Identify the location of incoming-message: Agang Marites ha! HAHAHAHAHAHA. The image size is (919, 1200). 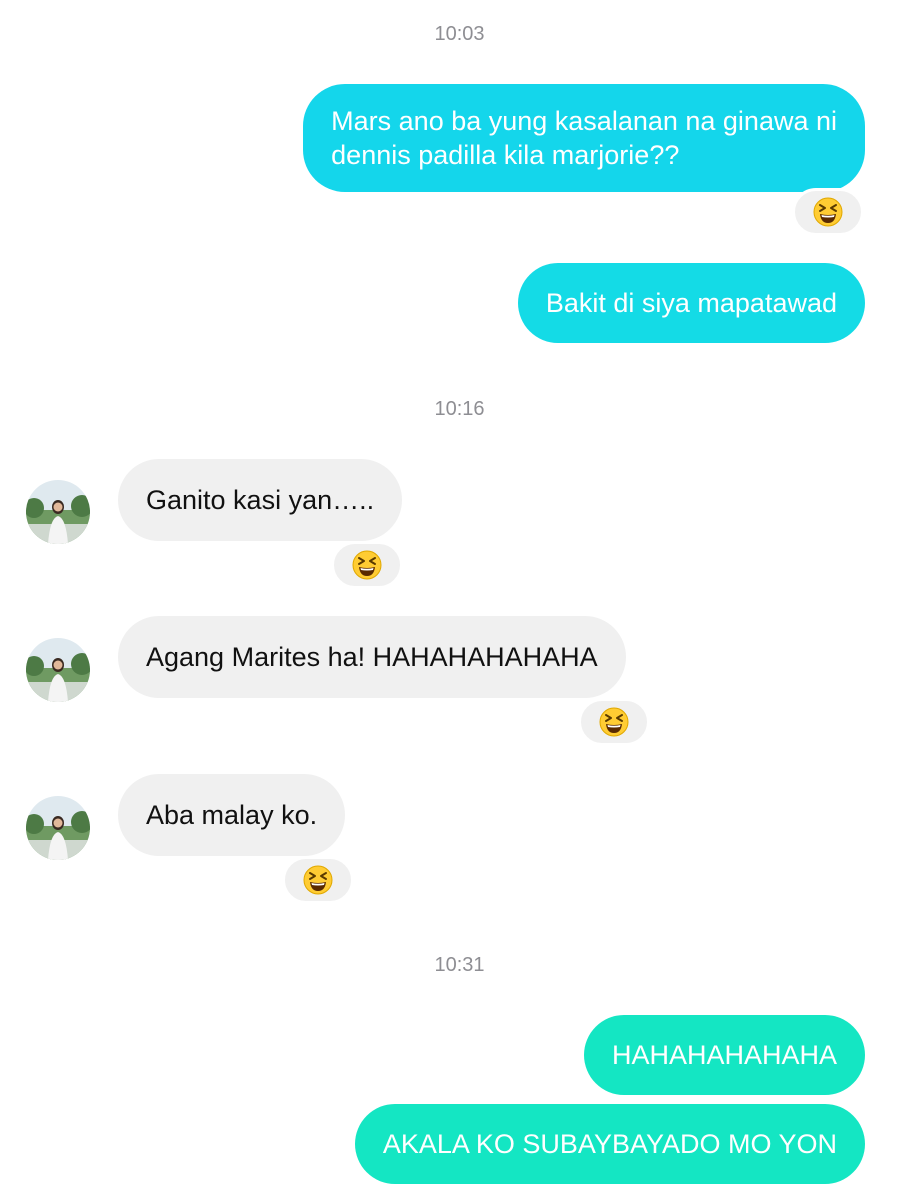
(372, 657).